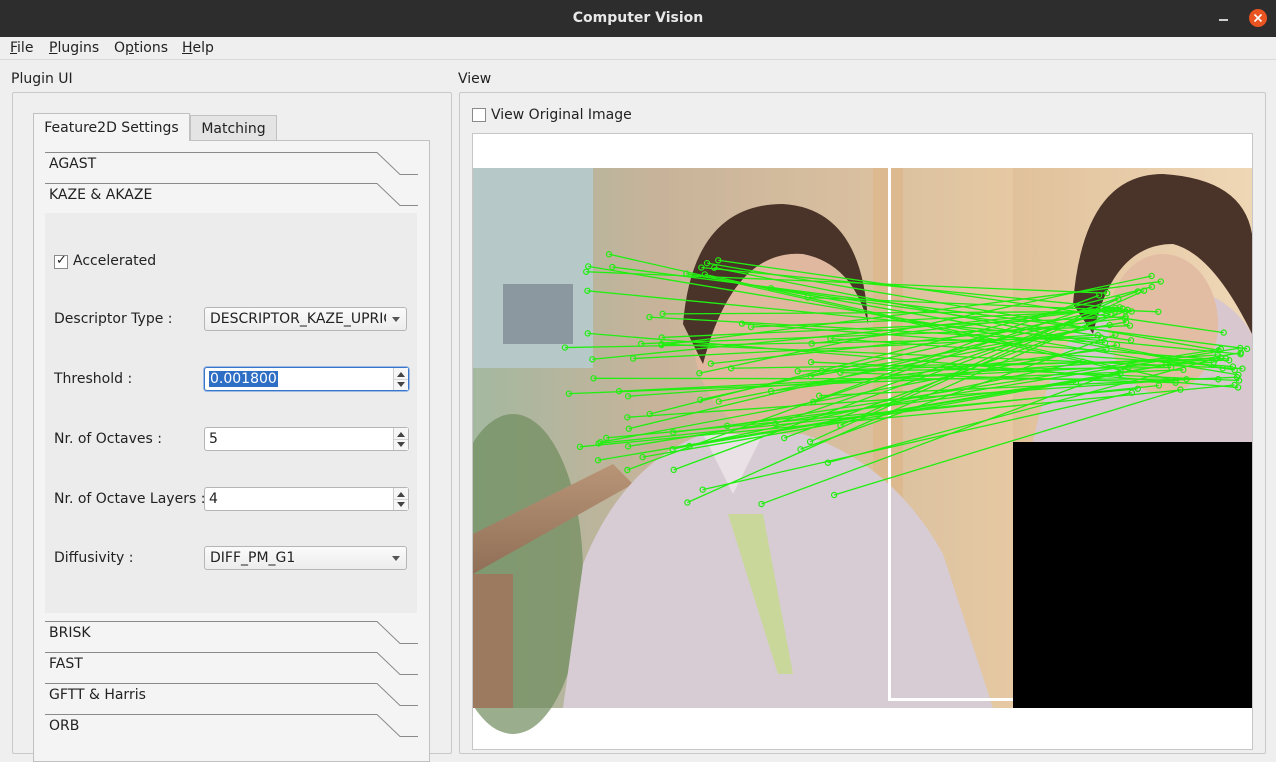  Describe the element at coordinates (638, 18) in the screenshot. I see `window-title: Computer Vision` at that location.